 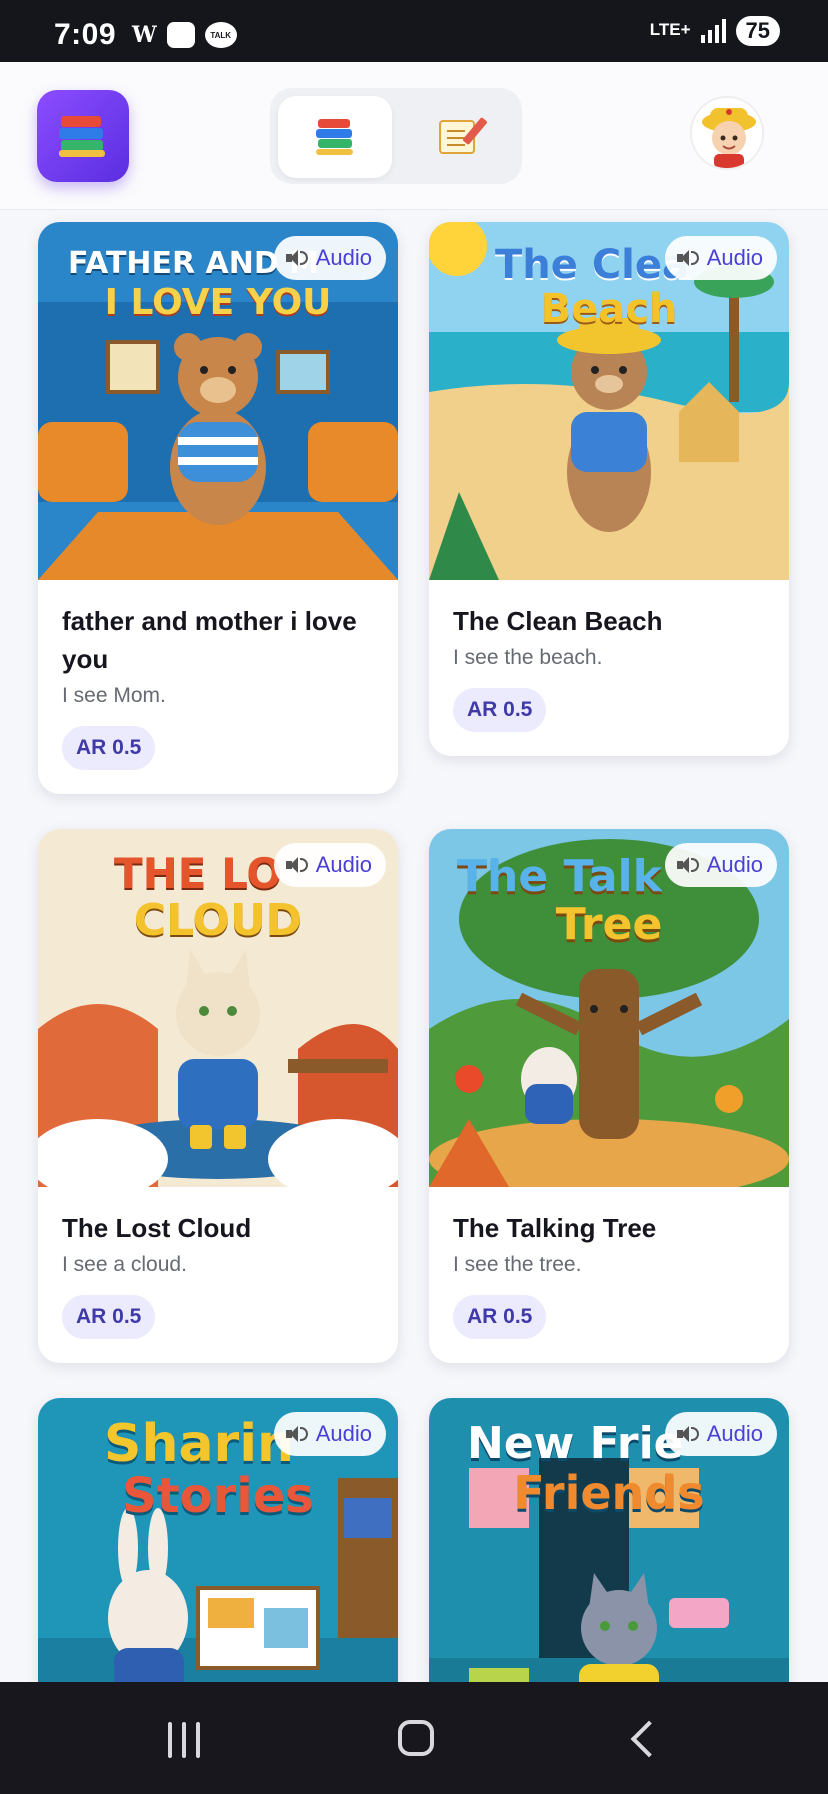 What do you see at coordinates (157, 1228) in the screenshot?
I see `book-title: The Lost Cloud` at bounding box center [157, 1228].